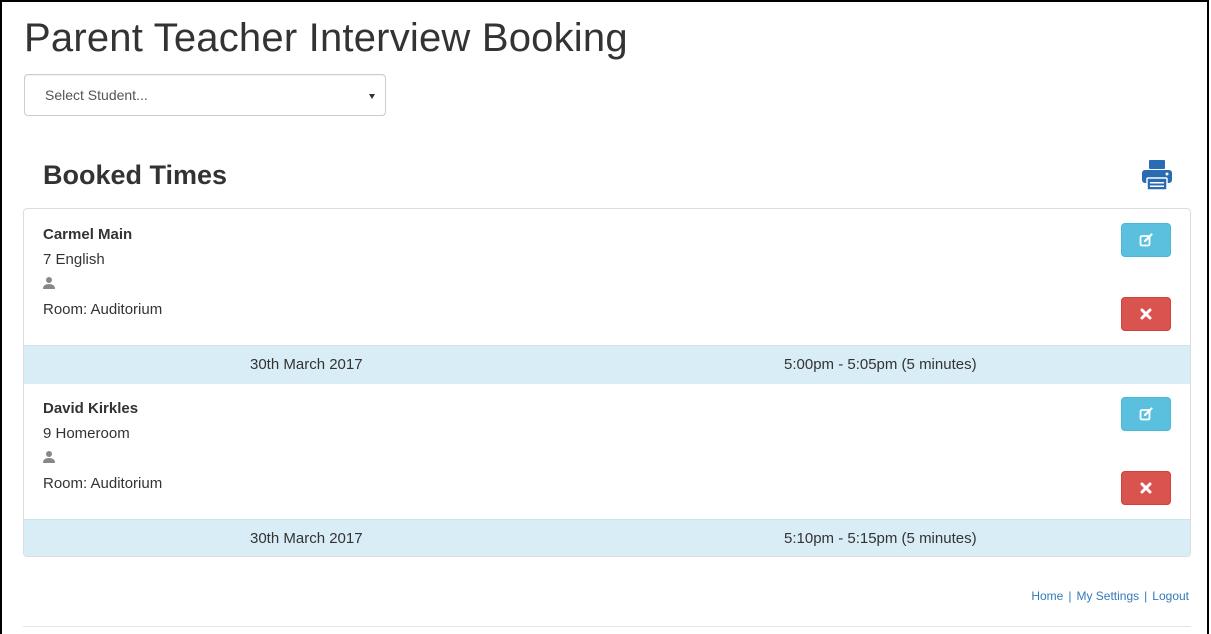 This screenshot has height=634, width=1211. What do you see at coordinates (135, 175) in the screenshot?
I see `booked-times-heading: Booked Times` at bounding box center [135, 175].